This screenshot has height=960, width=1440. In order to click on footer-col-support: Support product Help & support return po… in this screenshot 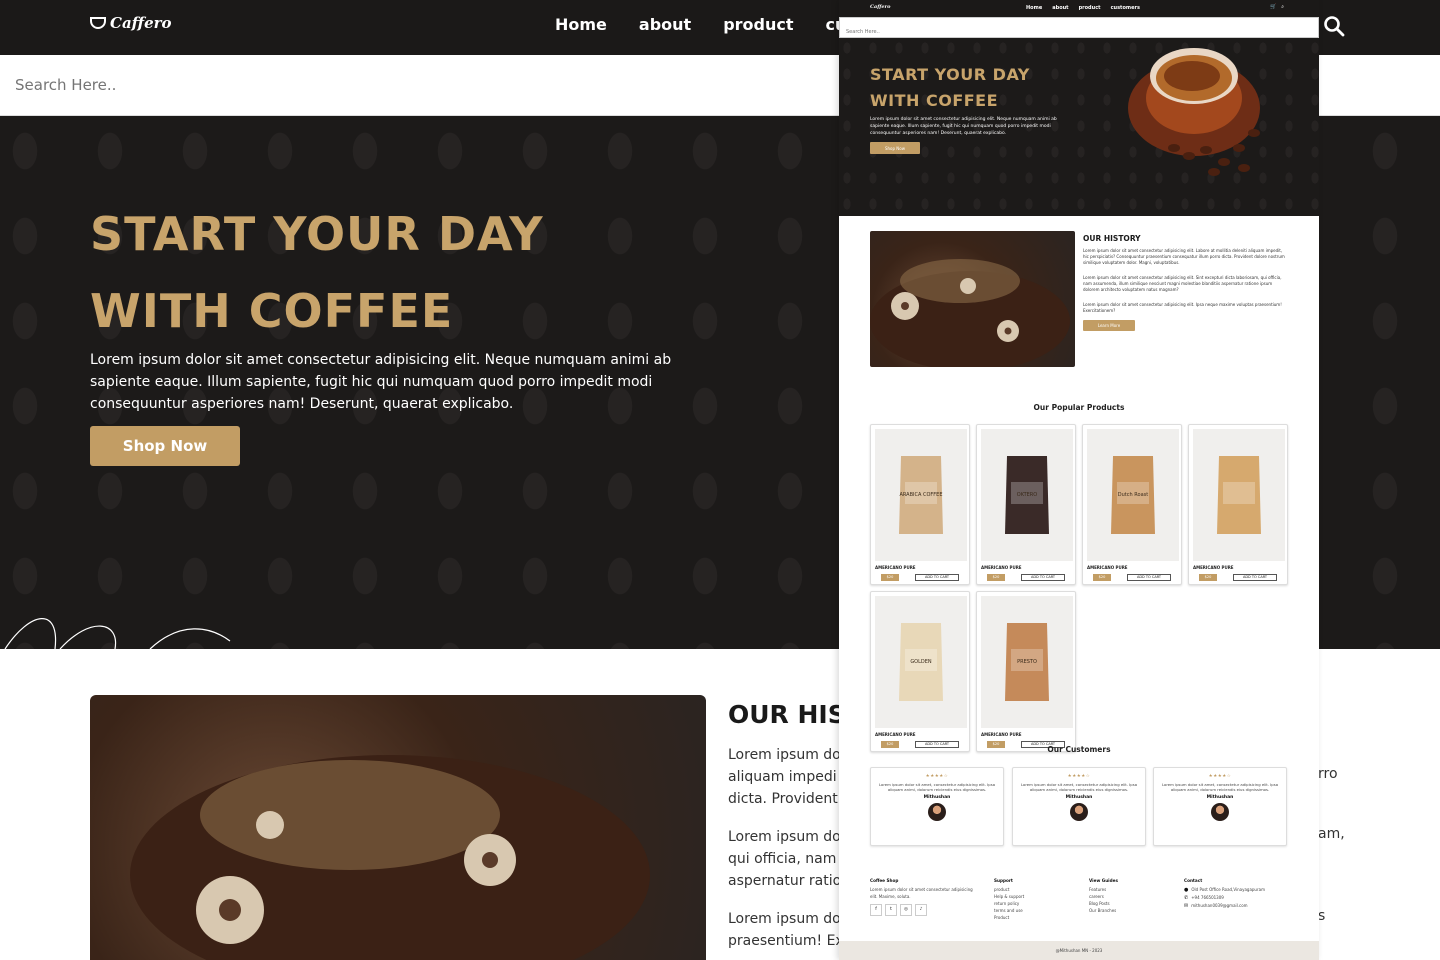, I will do `click(1009, 899)`.